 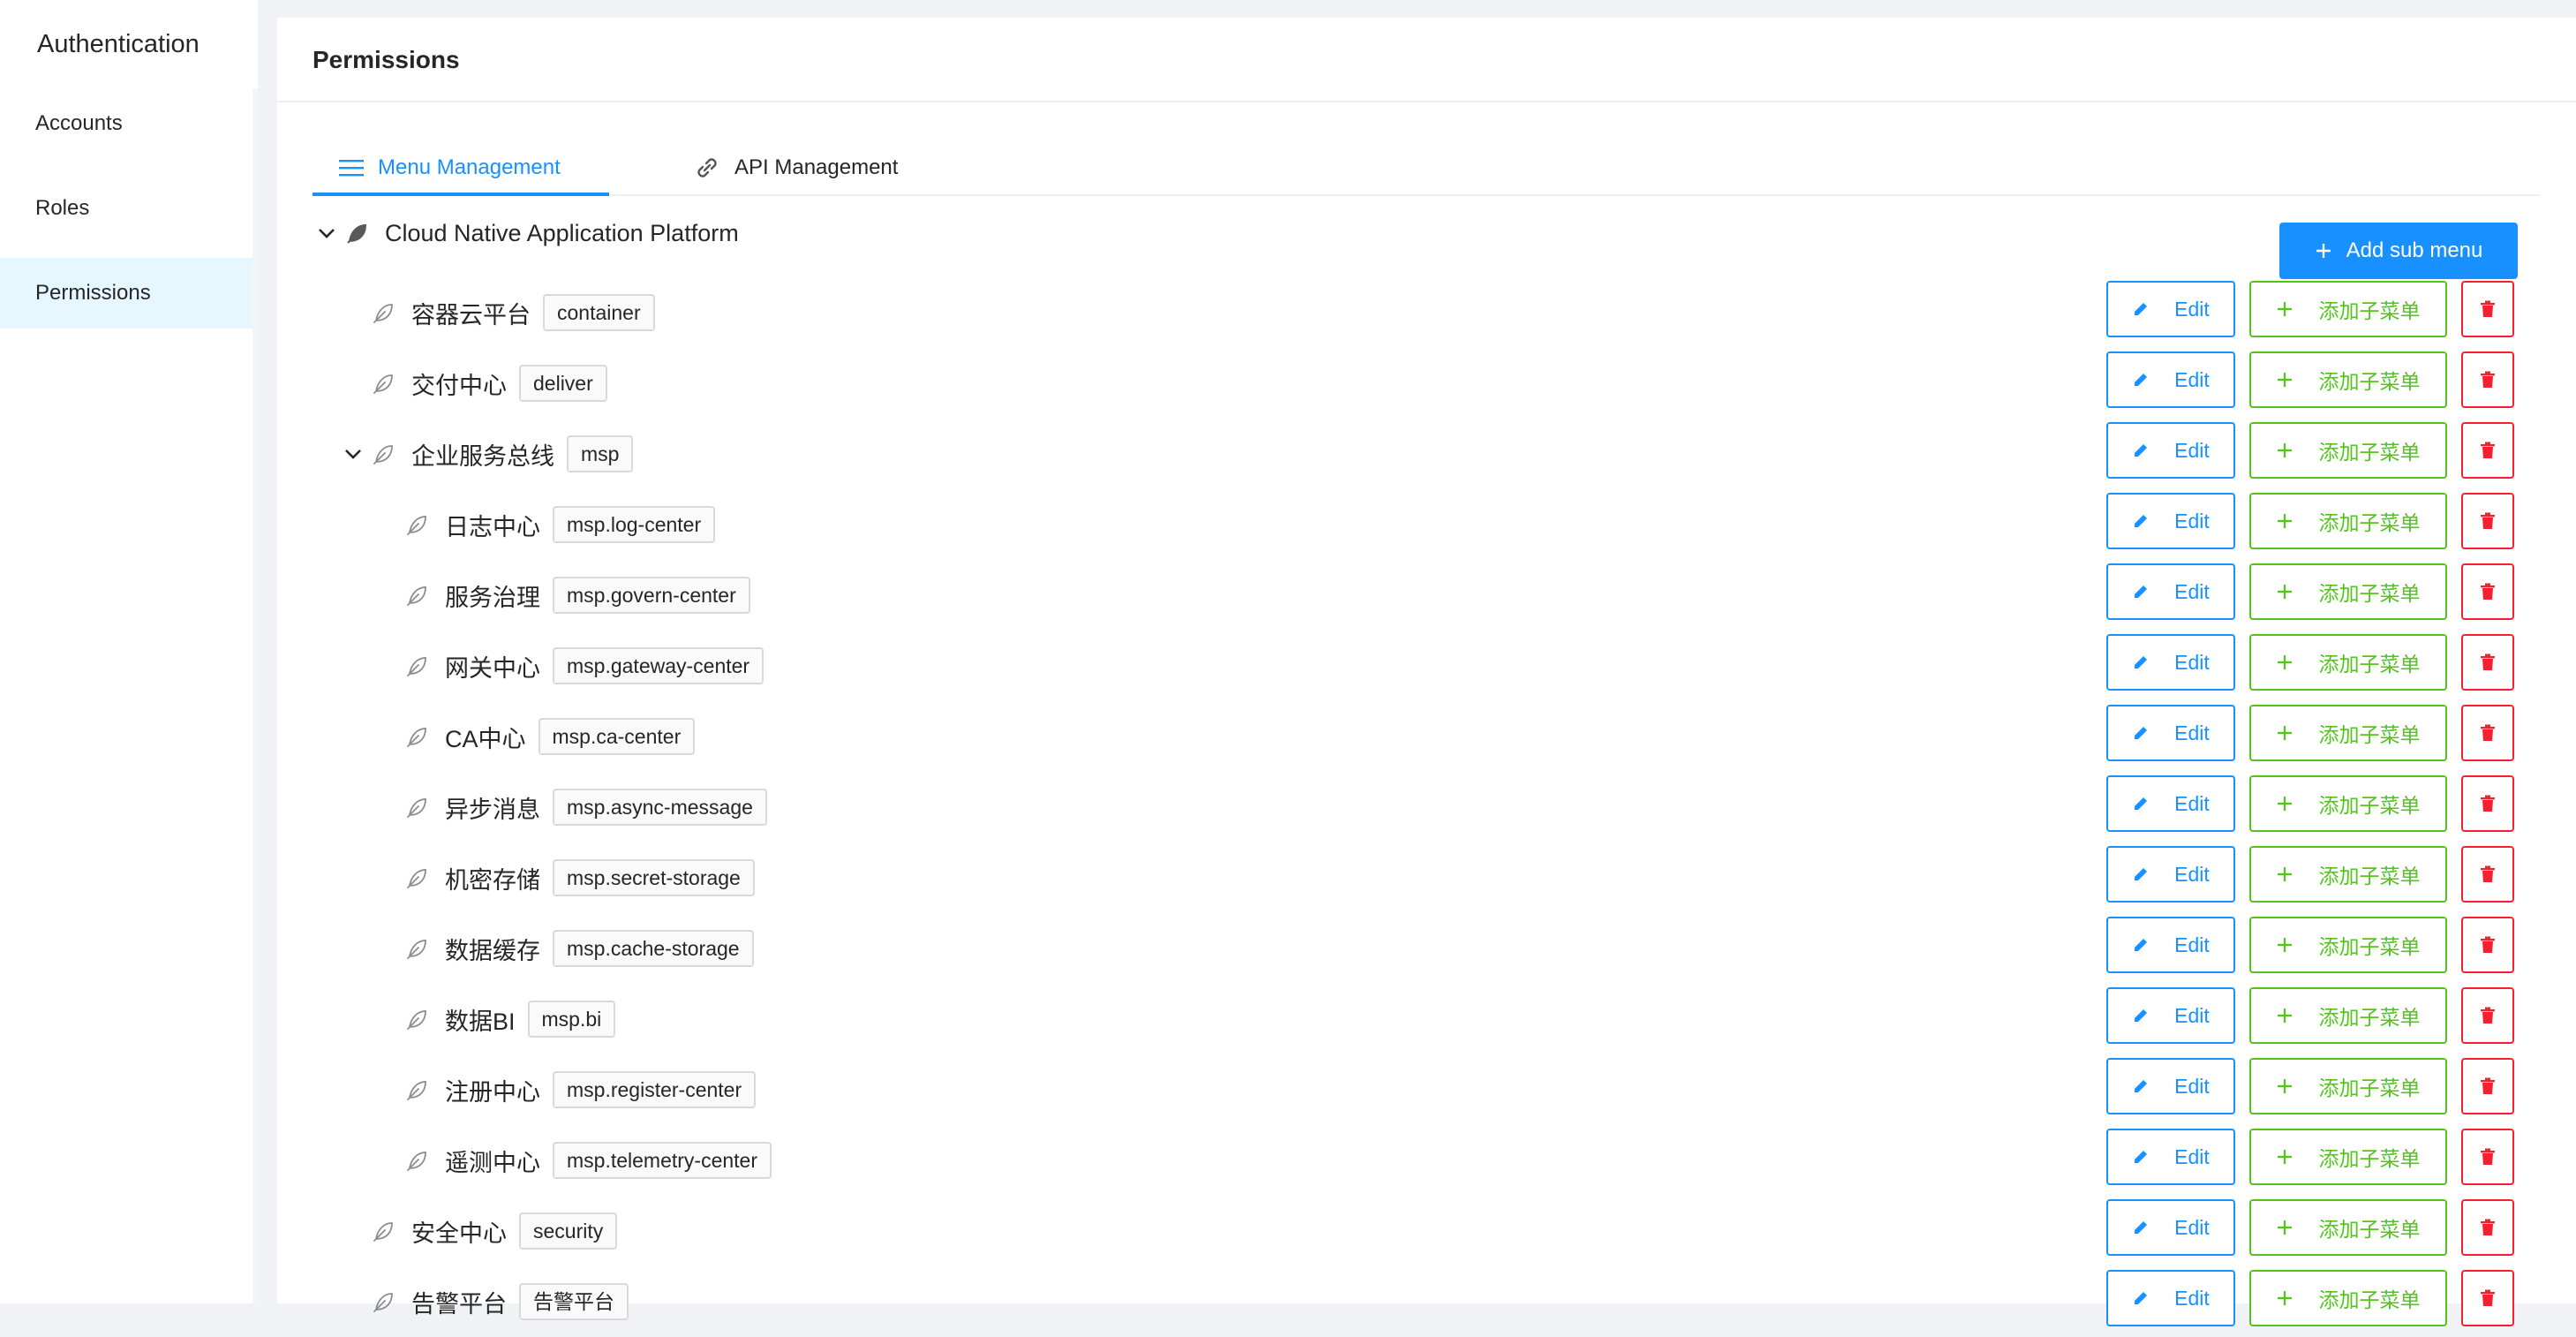 What do you see at coordinates (1427, 1089) in the screenshot?
I see `tree-row: 注册中心 msp.register-center Edit 添加子菜单` at bounding box center [1427, 1089].